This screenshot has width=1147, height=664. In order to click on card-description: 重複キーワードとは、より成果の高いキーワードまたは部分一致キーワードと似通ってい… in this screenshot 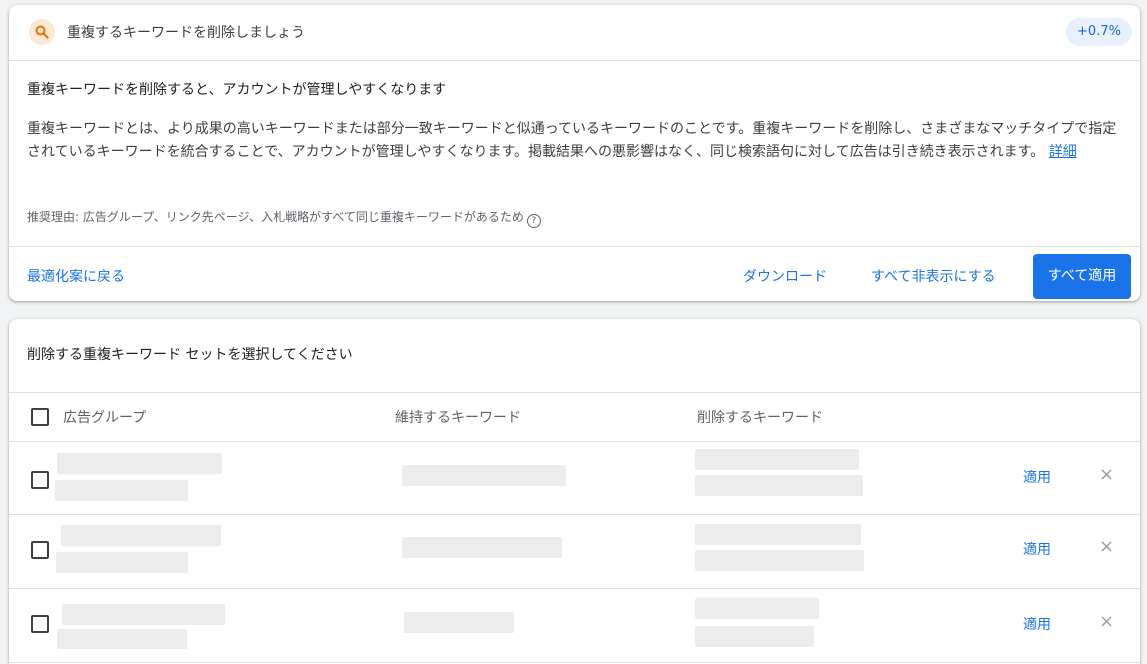, I will do `click(574, 141)`.